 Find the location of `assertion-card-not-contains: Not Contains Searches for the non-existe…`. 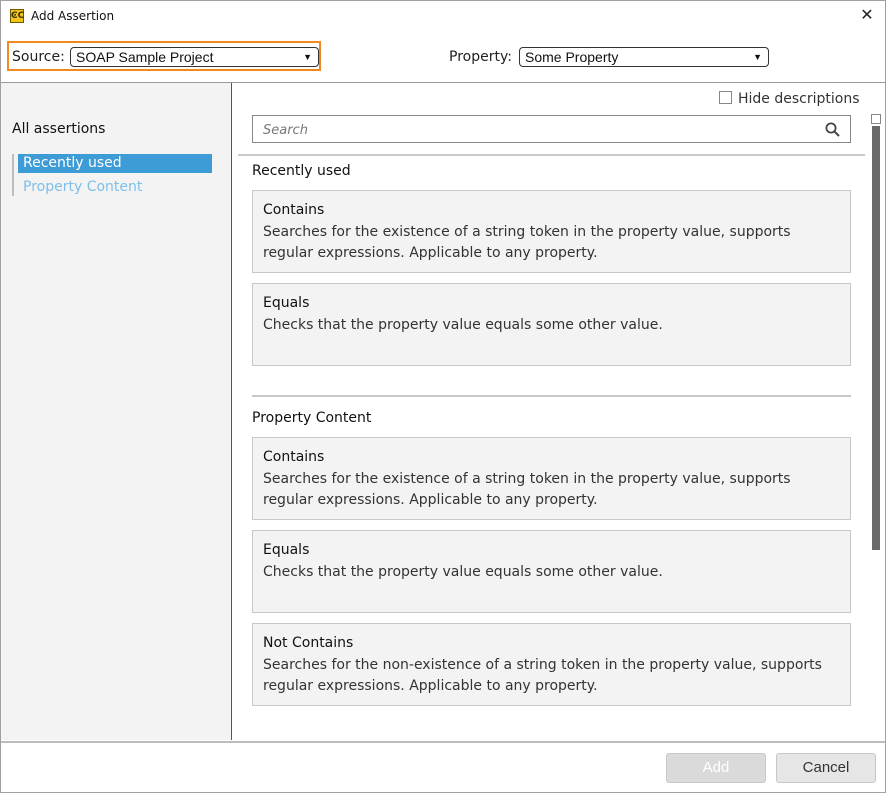

assertion-card-not-contains: Not Contains Searches for the non-existe… is located at coordinates (551, 664).